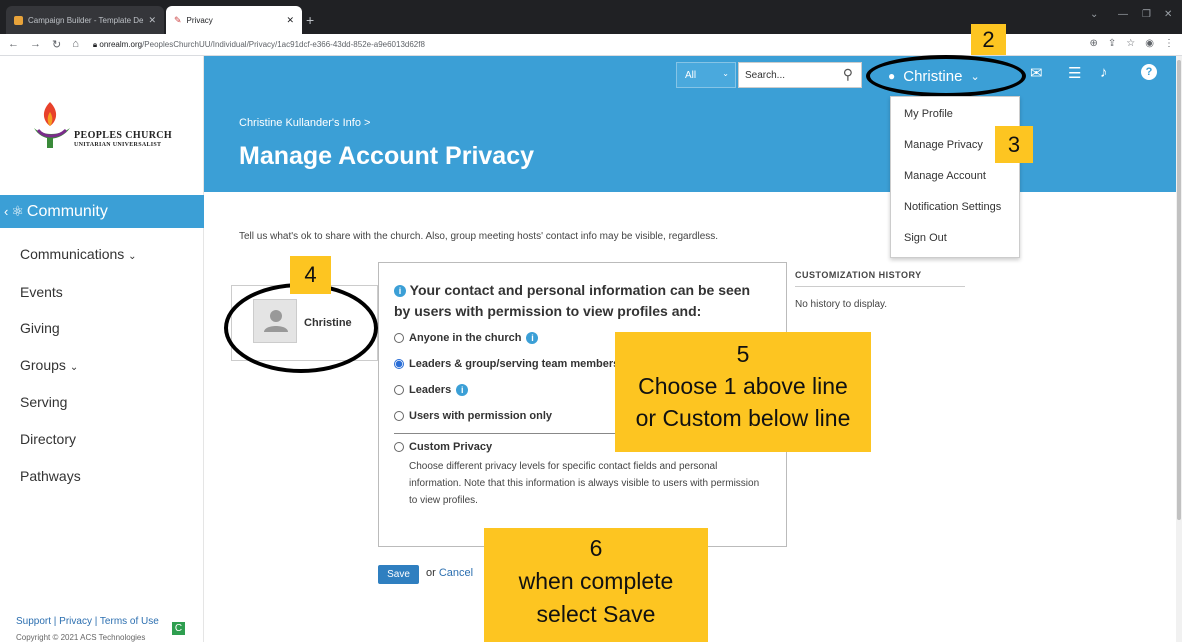 This screenshot has width=1182, height=642. I want to click on search-scope-select: All ⌄, so click(706, 75).